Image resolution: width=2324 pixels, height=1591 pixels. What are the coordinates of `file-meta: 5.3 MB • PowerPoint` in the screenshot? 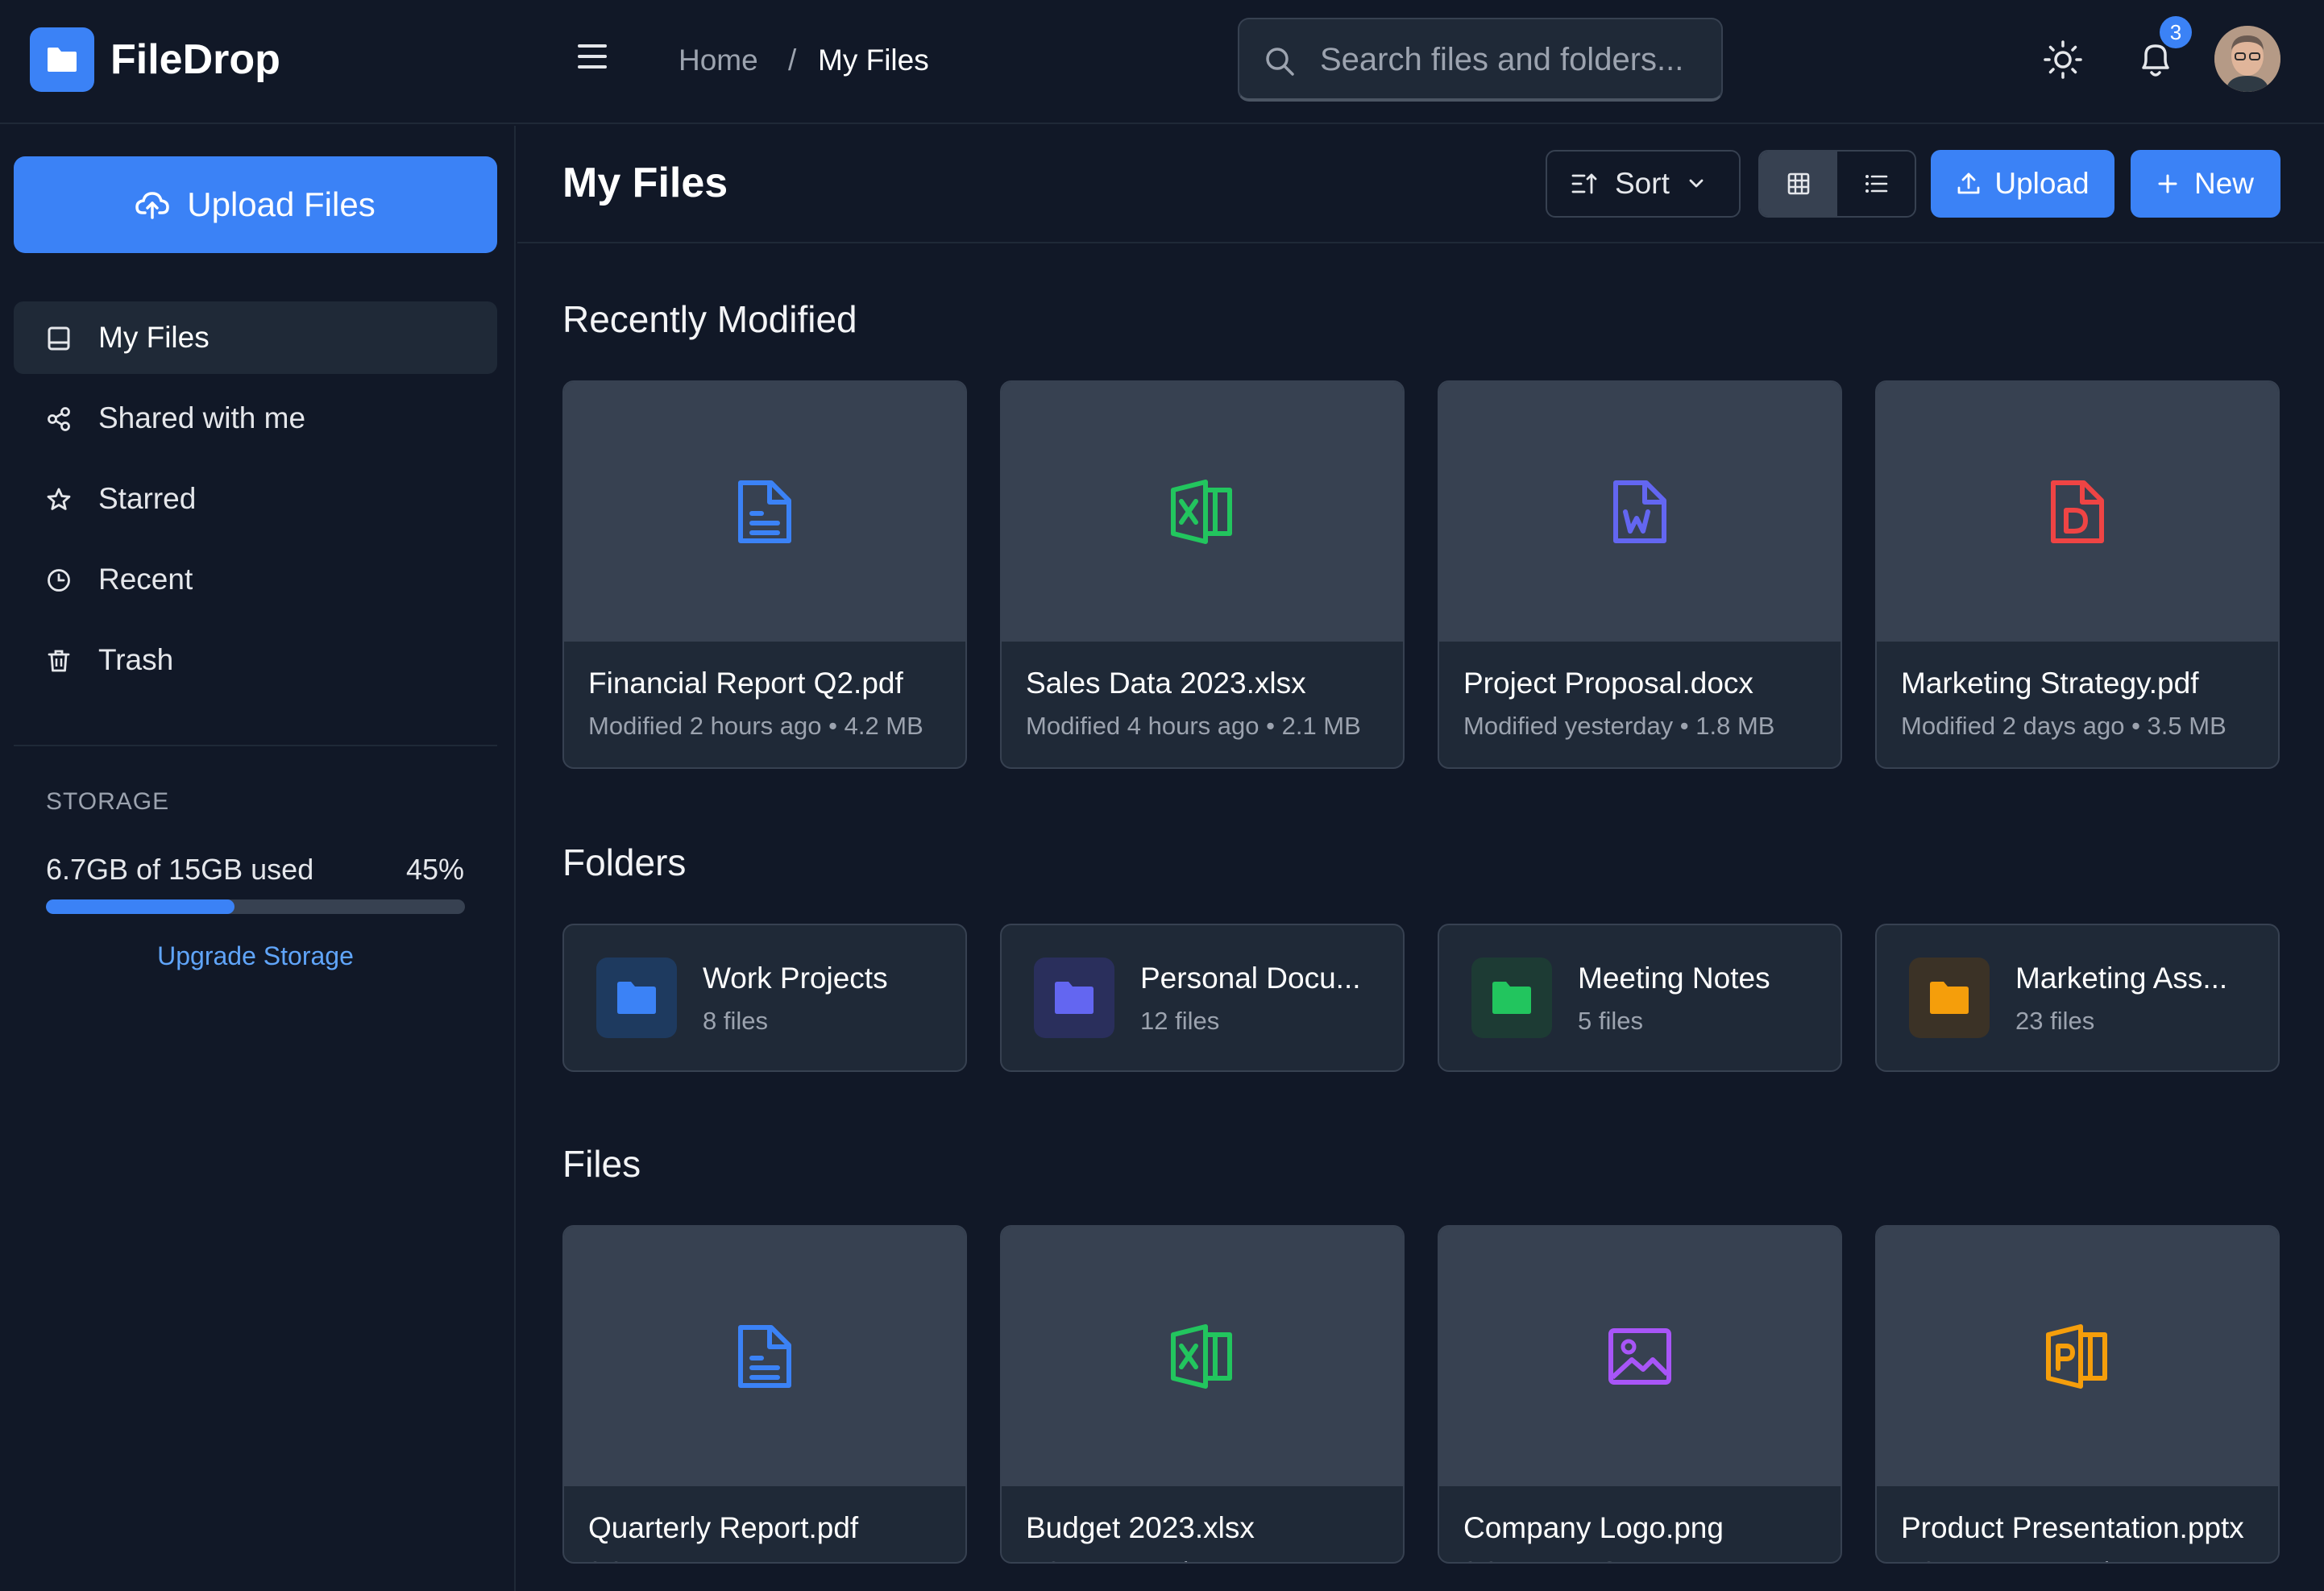 It's located at (2016, 1559).